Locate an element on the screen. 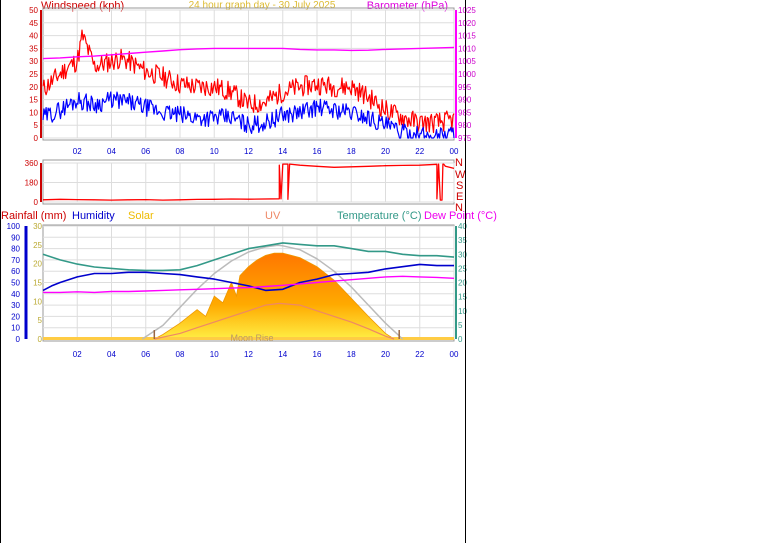 This screenshot has width=761, height=548. wind-x-tick: 04 is located at coordinates (111, 151).